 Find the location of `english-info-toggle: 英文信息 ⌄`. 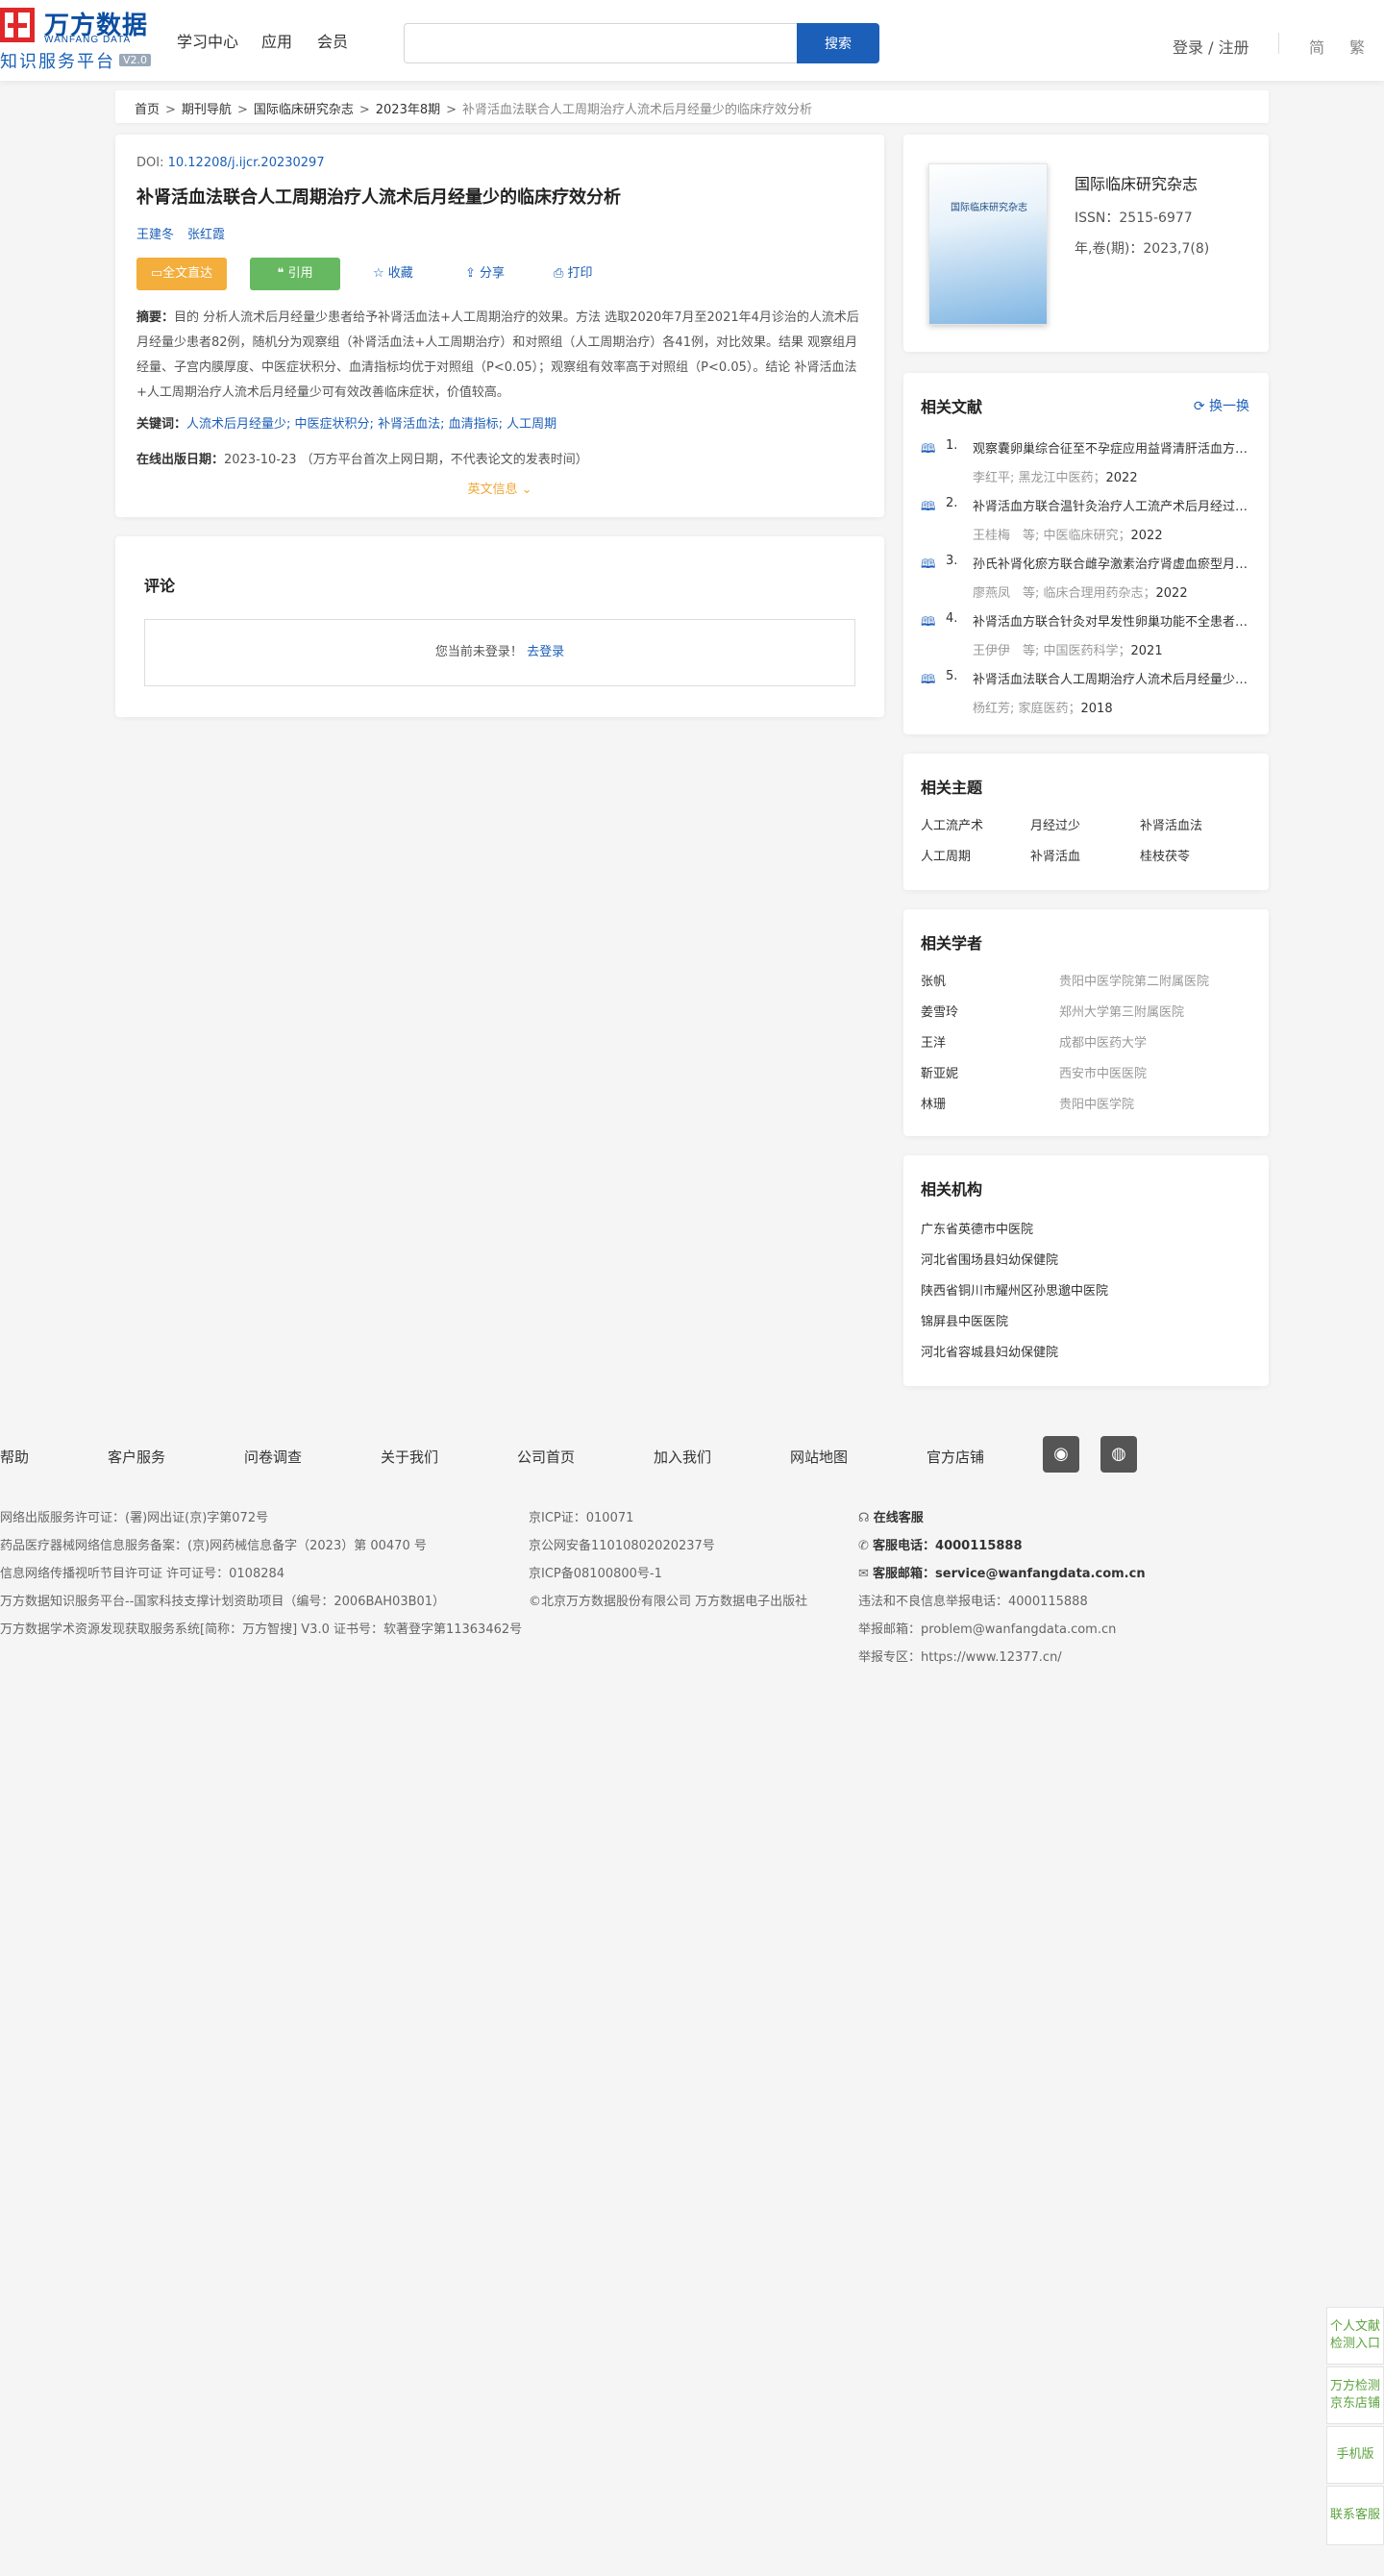

english-info-toggle: 英文信息 ⌄ is located at coordinates (499, 488).